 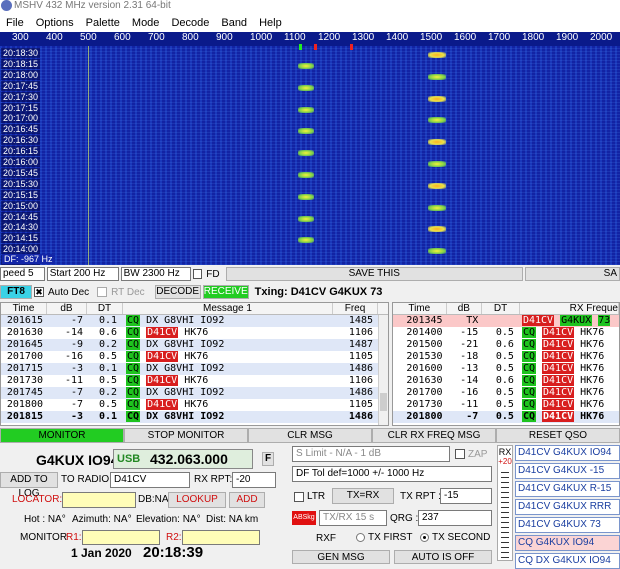 I want to click on macro-6: CQ G4KUX IO94, so click(x=567, y=543).